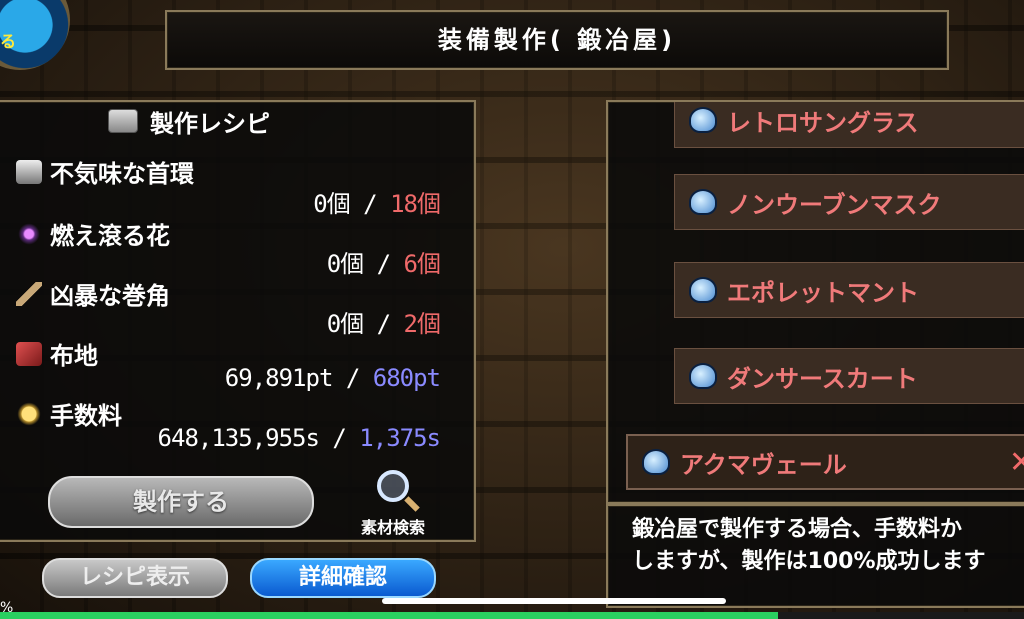 This screenshot has height=619, width=1024. I want to click on list-item: ダンサースカート, so click(849, 376).